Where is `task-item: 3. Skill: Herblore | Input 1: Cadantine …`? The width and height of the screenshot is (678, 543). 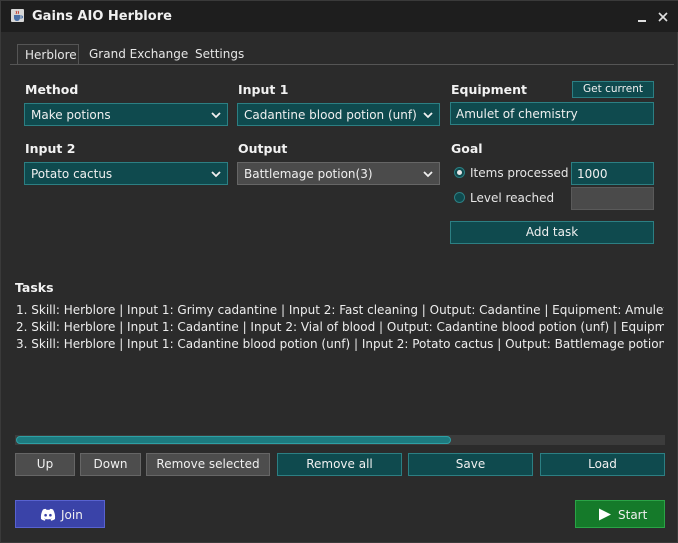
task-item: 3. Skill: Herblore | Input 1: Cadantine … is located at coordinates (340, 344).